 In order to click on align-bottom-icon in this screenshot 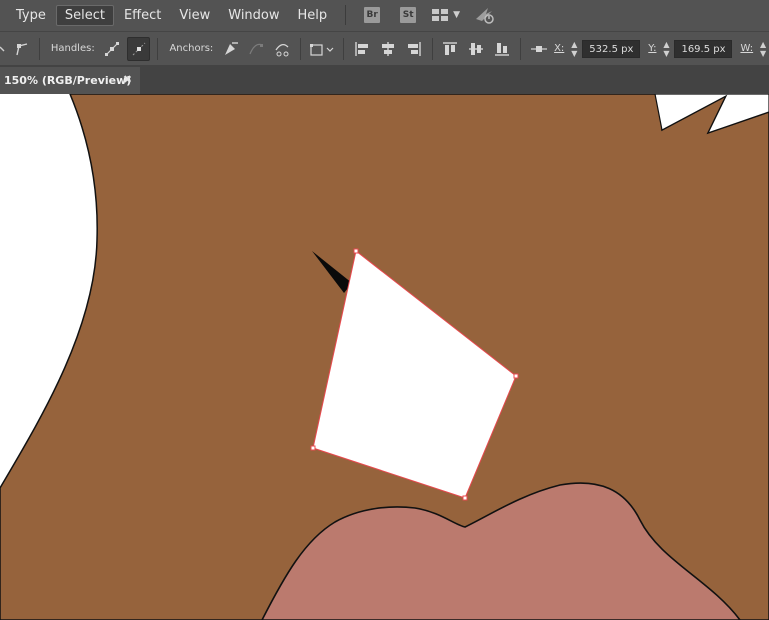, I will do `click(502, 49)`.